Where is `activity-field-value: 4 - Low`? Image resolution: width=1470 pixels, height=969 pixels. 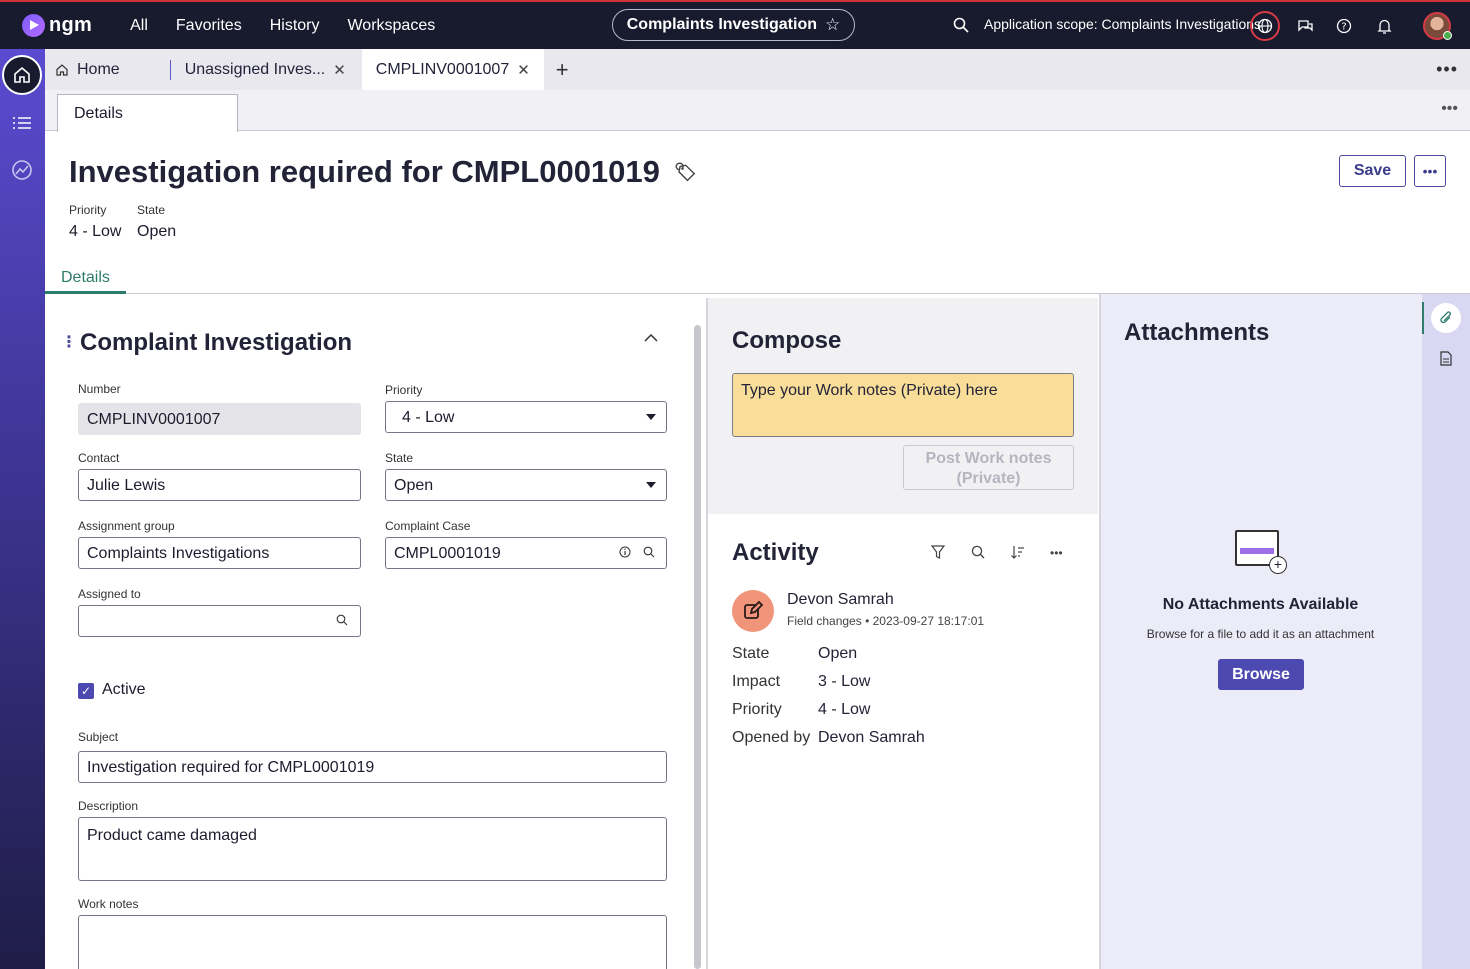 activity-field-value: 4 - Low is located at coordinates (844, 709).